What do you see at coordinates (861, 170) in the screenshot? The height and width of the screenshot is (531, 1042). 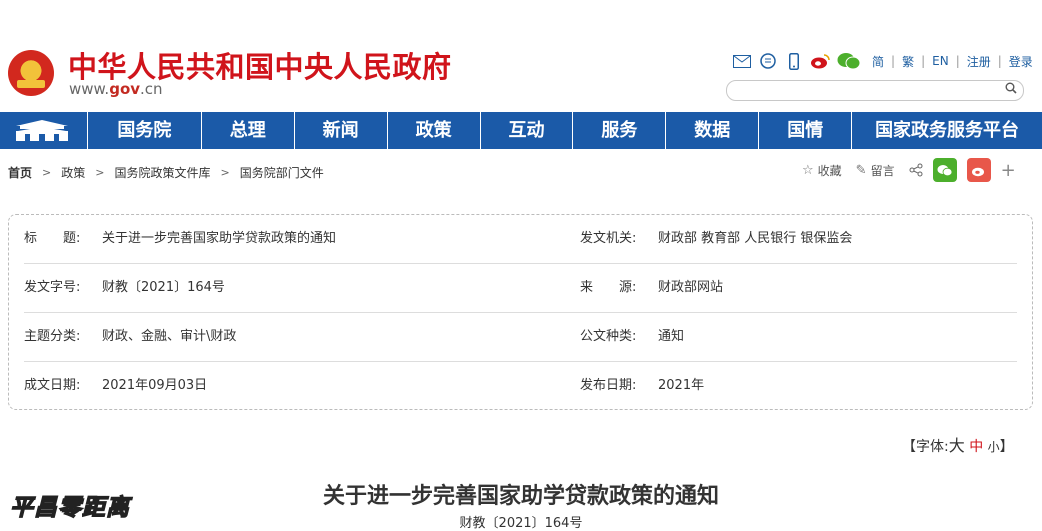 I see `pencil-icon: ✎` at bounding box center [861, 170].